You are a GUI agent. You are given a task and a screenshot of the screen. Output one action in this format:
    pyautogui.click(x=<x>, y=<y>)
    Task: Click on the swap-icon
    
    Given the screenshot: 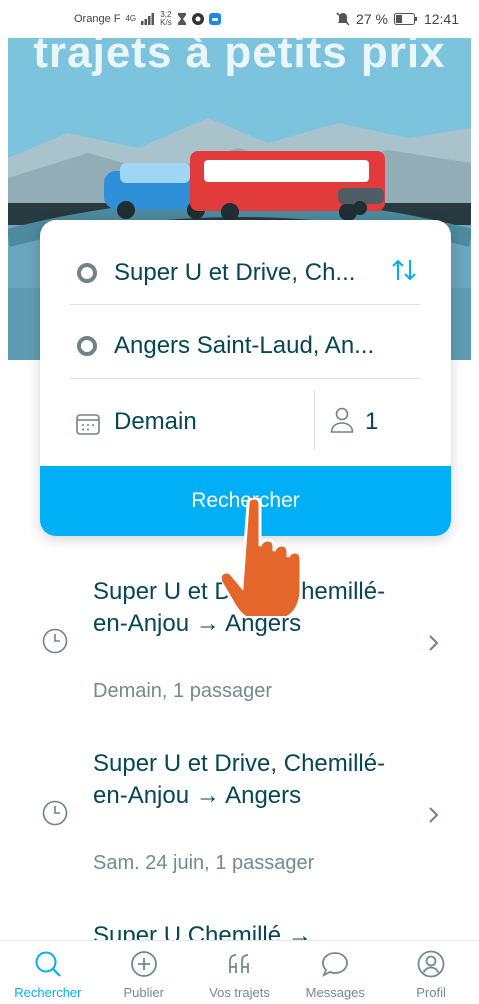 What is the action you would take?
    pyautogui.click(x=404, y=273)
    